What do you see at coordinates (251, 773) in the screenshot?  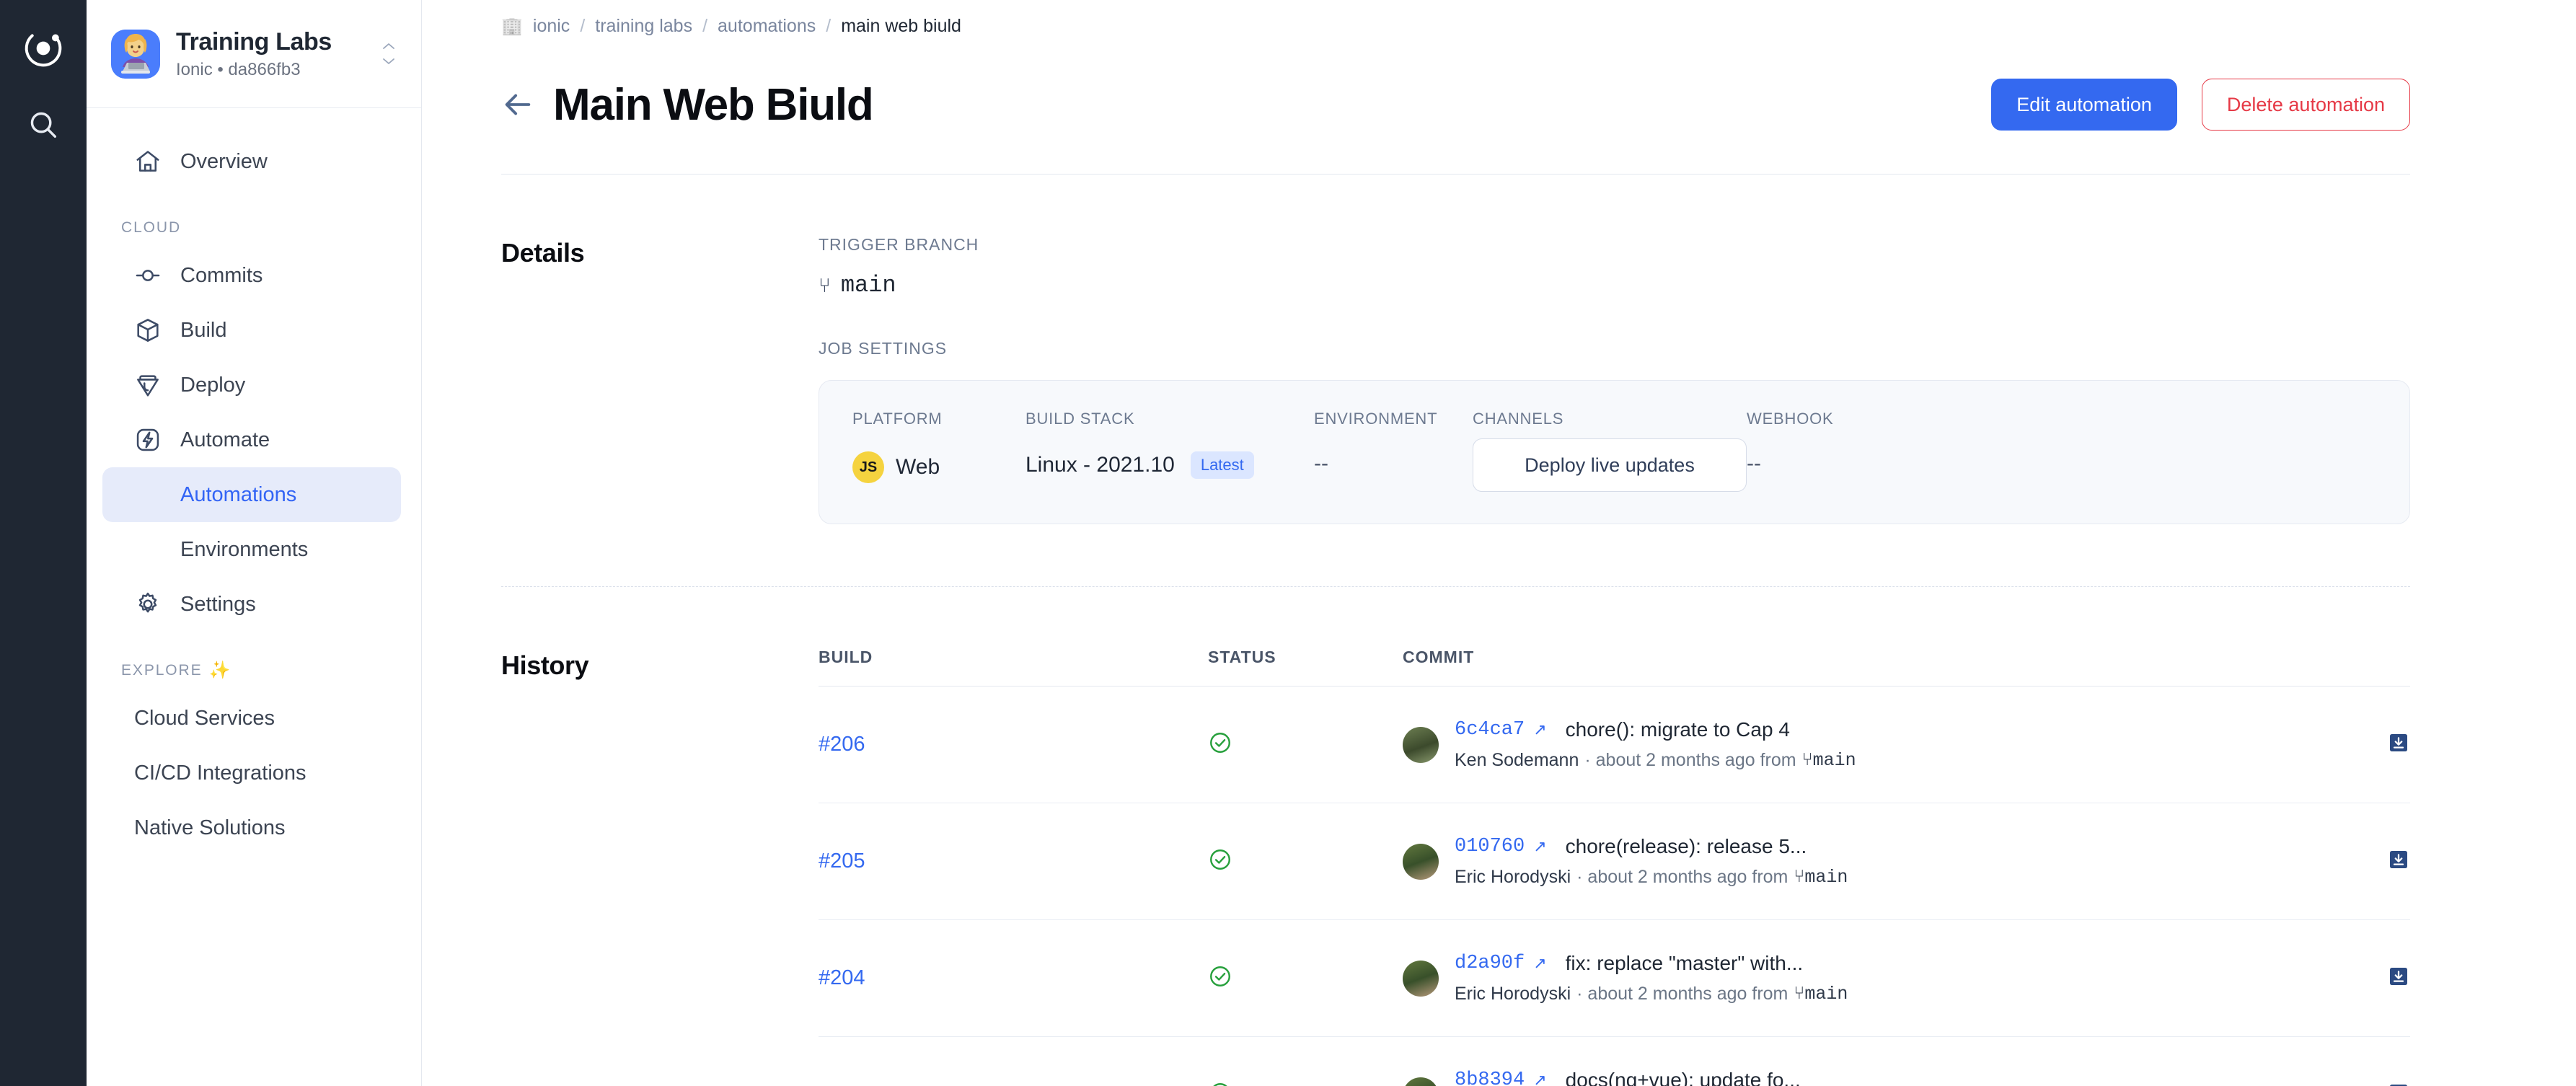 I see `sidebar-item-cicd-integrations: CI/CD Integrations` at bounding box center [251, 773].